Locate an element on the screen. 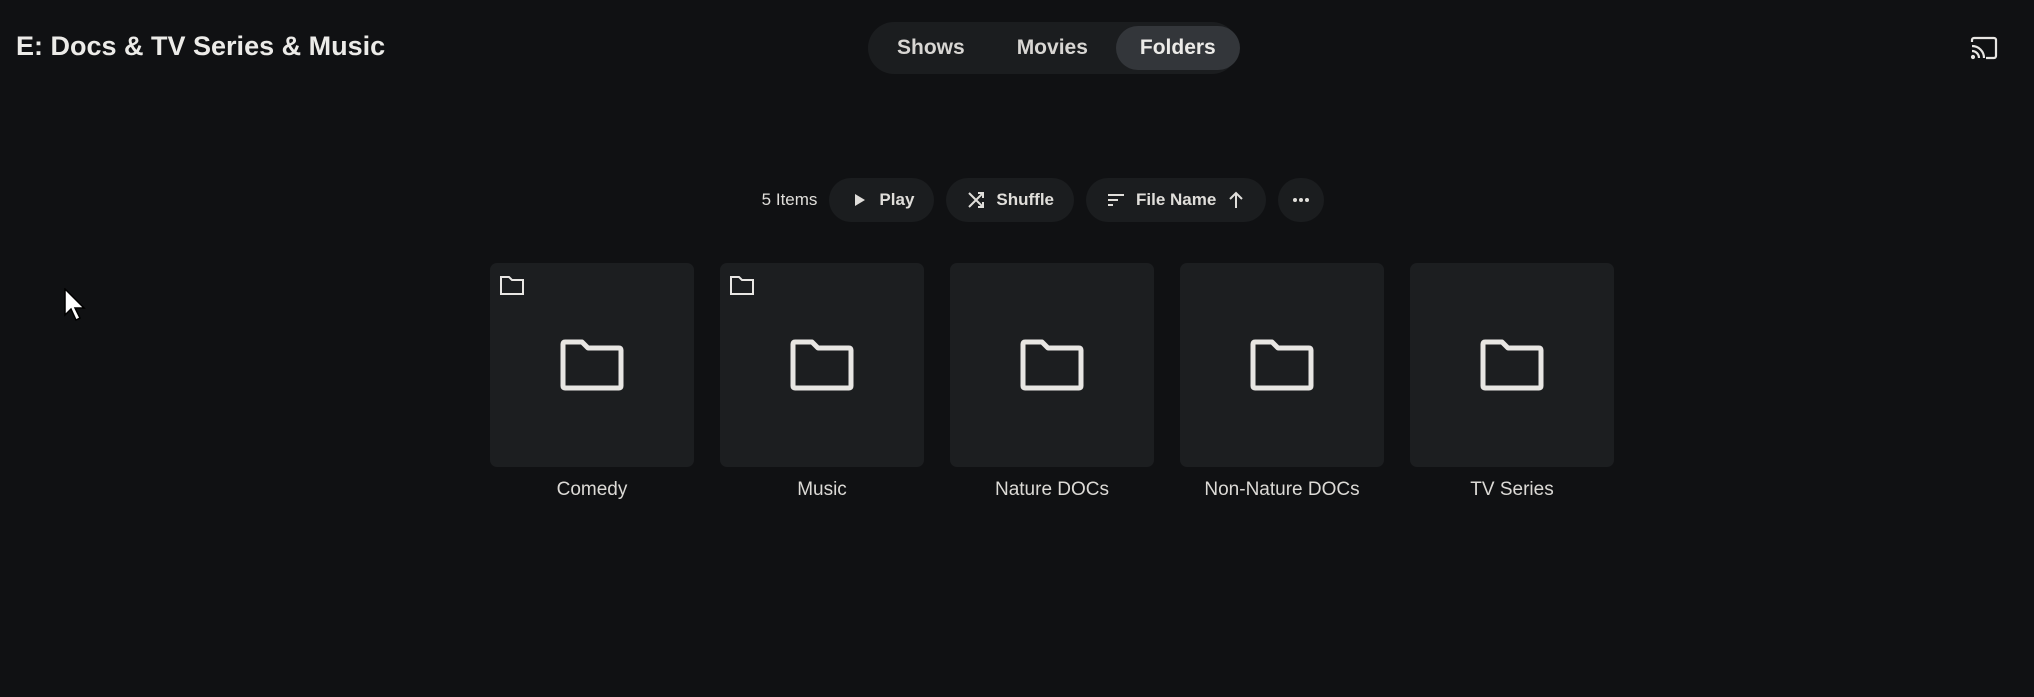  tab-movies: Movies is located at coordinates (1052, 48).